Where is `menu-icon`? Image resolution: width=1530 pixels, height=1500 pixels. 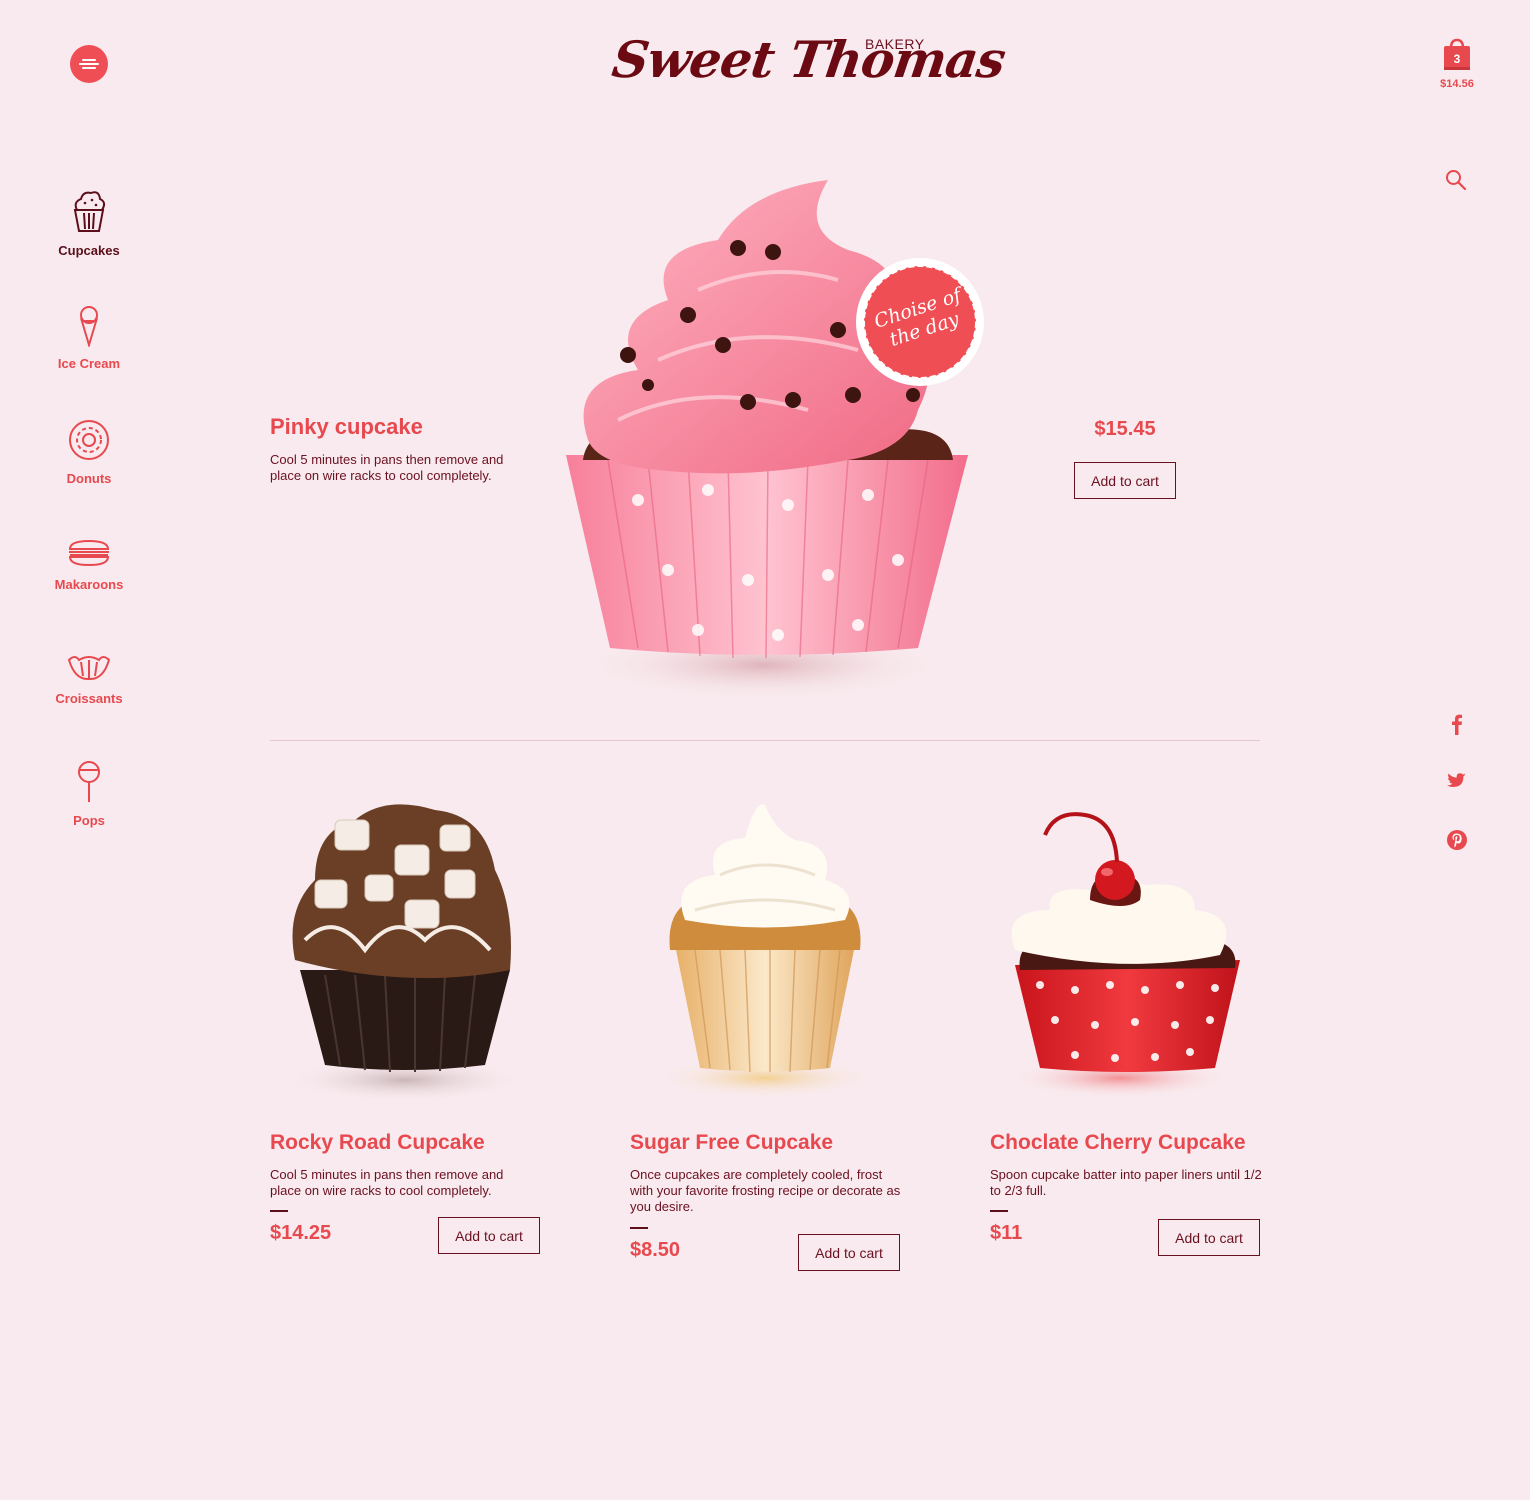 menu-icon is located at coordinates (89, 60).